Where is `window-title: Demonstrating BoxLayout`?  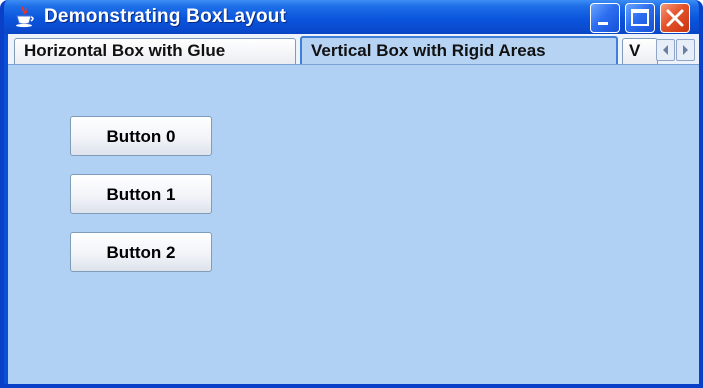
window-title: Demonstrating BoxLayout is located at coordinates (165, 16).